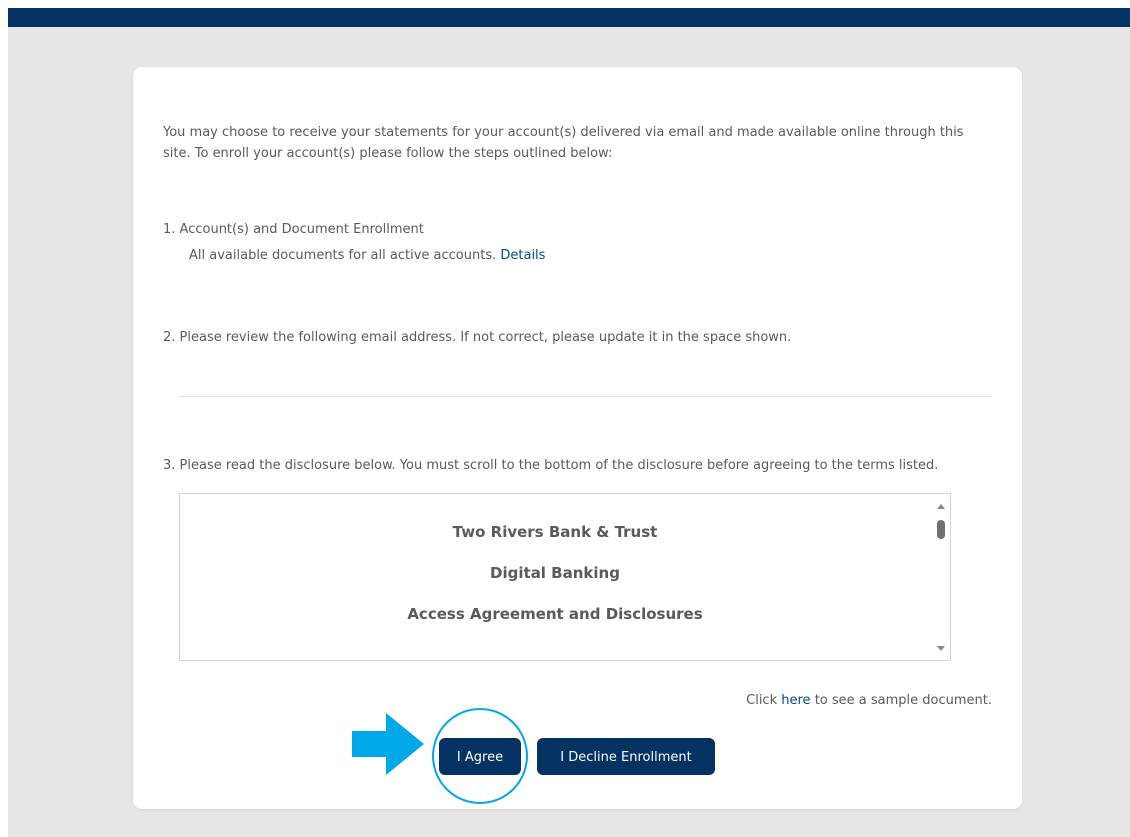 Image resolution: width=1130 pixels, height=837 pixels. What do you see at coordinates (941, 506) in the screenshot?
I see `scroll-up-icon` at bounding box center [941, 506].